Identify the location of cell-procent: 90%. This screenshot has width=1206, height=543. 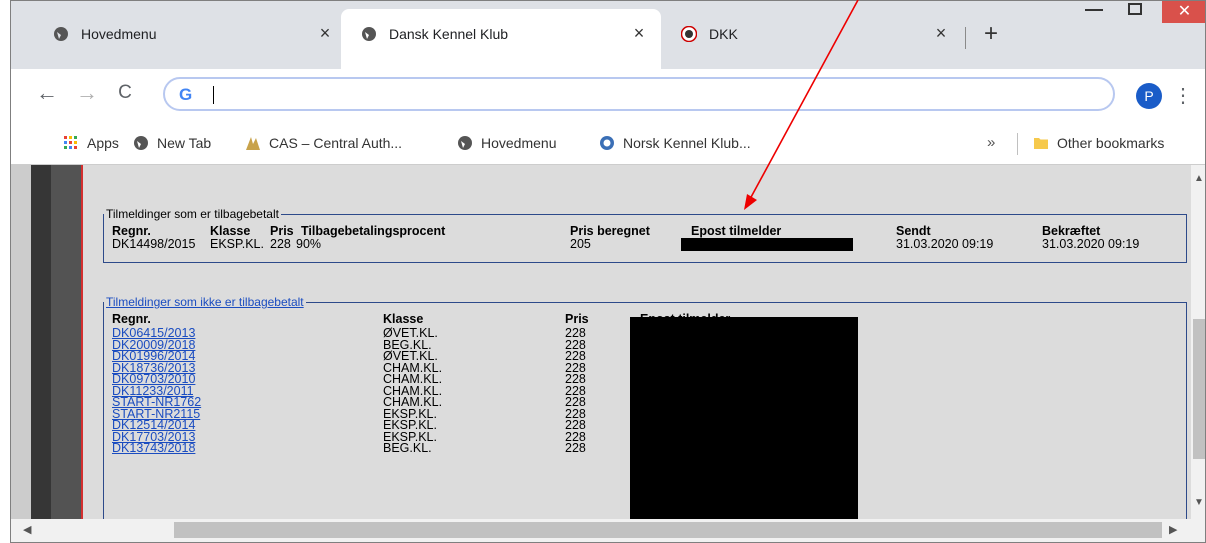
(309, 244).